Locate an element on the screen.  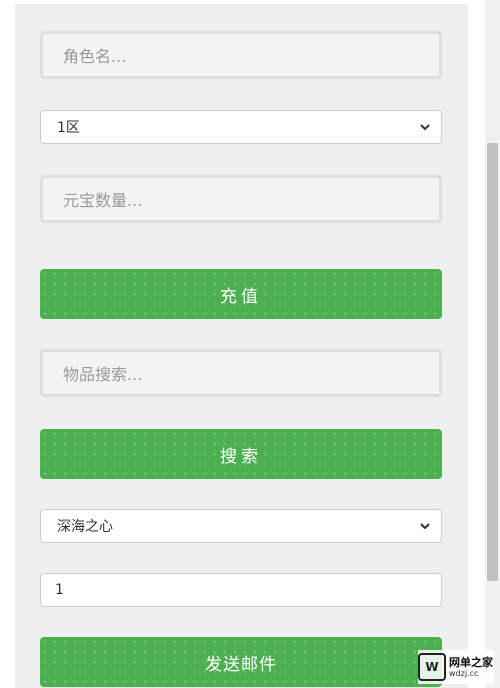
send-mail-button: 发送邮件 is located at coordinates (241, 662).